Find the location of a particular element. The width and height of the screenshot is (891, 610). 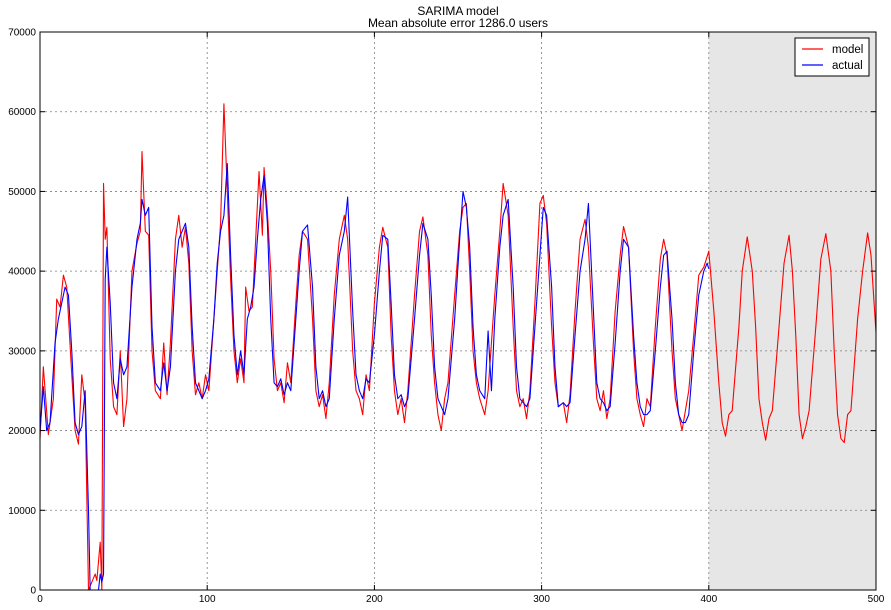

x-tick-label: 300 is located at coordinates (541, 599).